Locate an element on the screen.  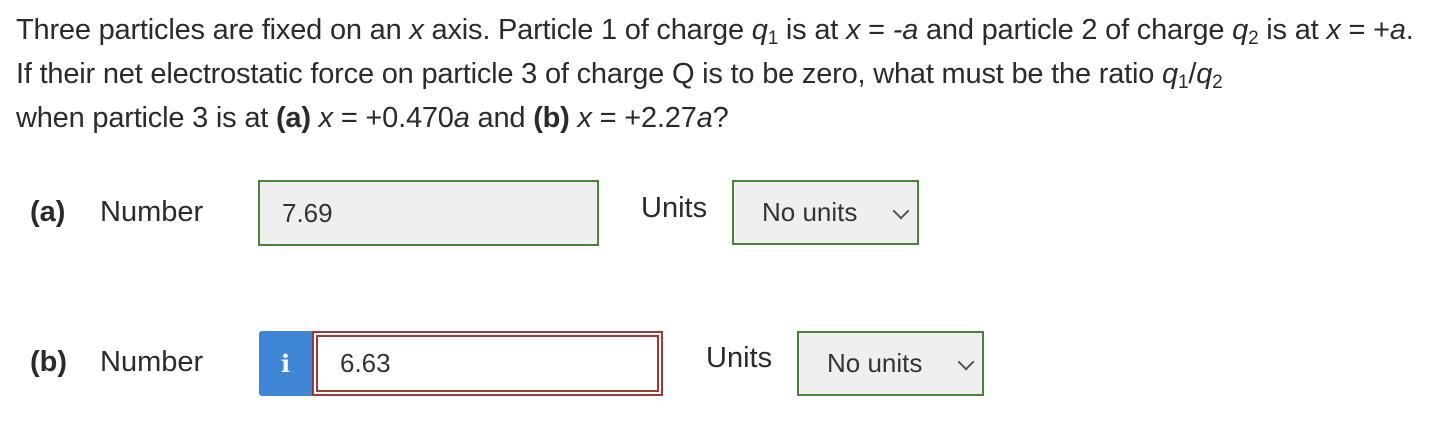
part-a-units-select: No units is located at coordinates (825, 212).